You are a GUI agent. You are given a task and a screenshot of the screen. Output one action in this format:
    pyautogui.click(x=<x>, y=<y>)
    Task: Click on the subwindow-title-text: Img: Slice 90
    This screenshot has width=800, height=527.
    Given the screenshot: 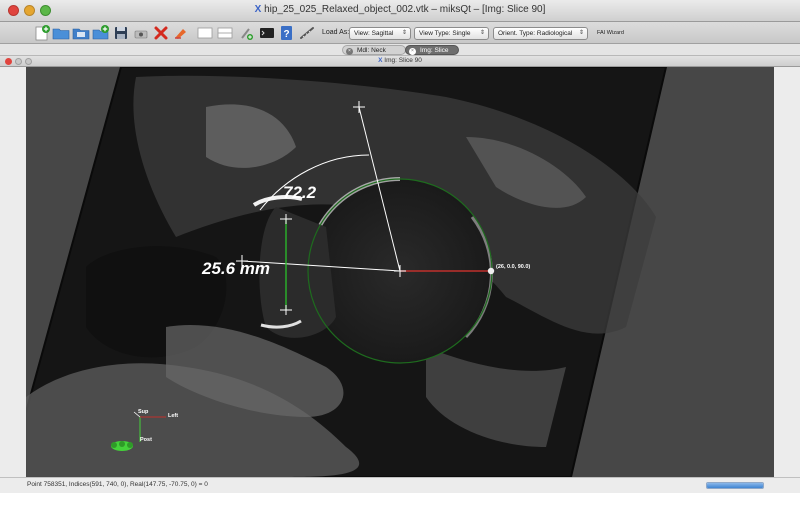 What is the action you would take?
    pyautogui.click(x=403, y=60)
    